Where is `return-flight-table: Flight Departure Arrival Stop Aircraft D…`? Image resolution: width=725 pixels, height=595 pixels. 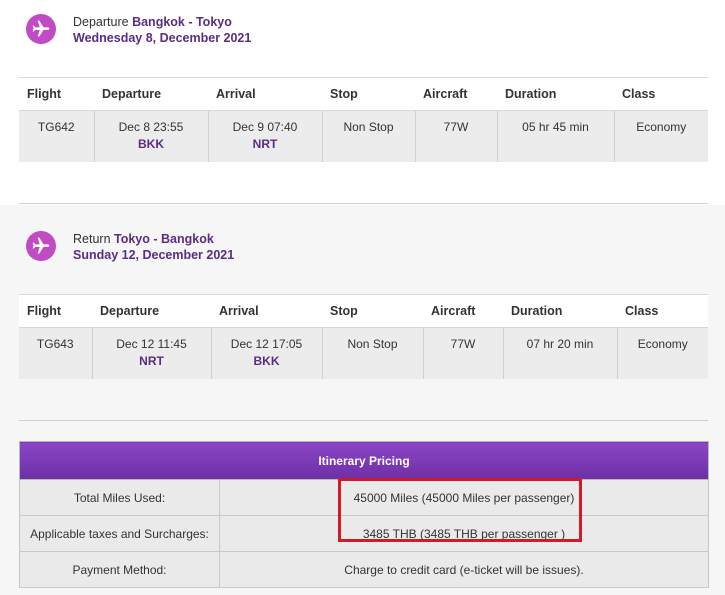
return-flight-table: Flight Departure Arrival Stop Aircraft D… is located at coordinates (363, 336).